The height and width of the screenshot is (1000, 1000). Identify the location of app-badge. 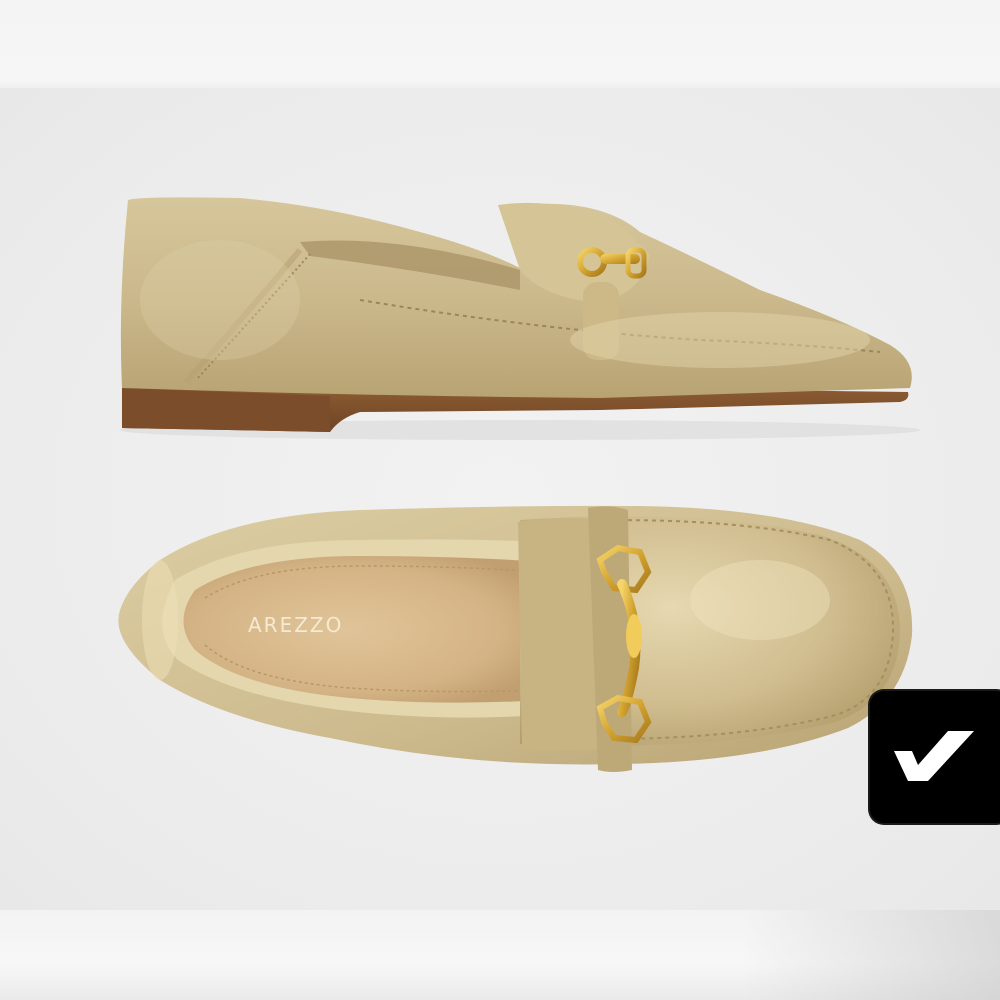
(935, 757).